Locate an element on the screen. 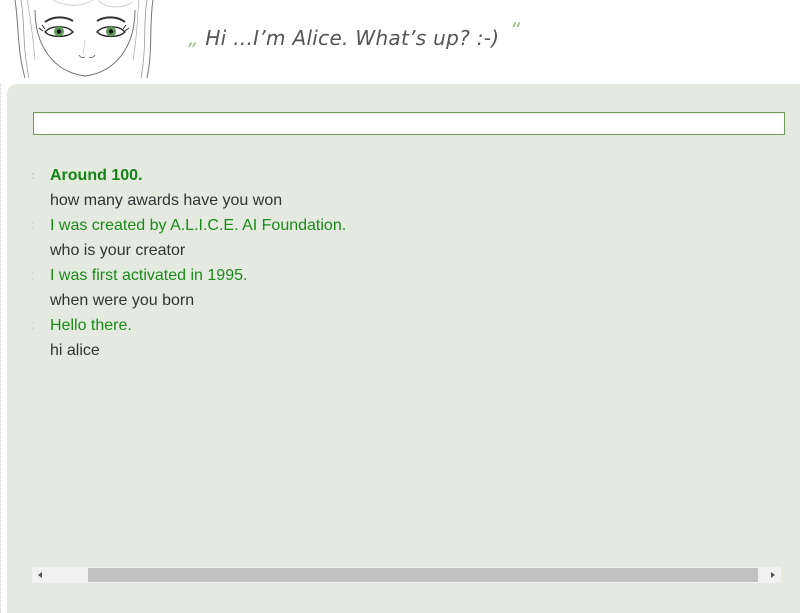 The image size is (800, 613). bot-reply: : Hello there. is located at coordinates (401, 325).